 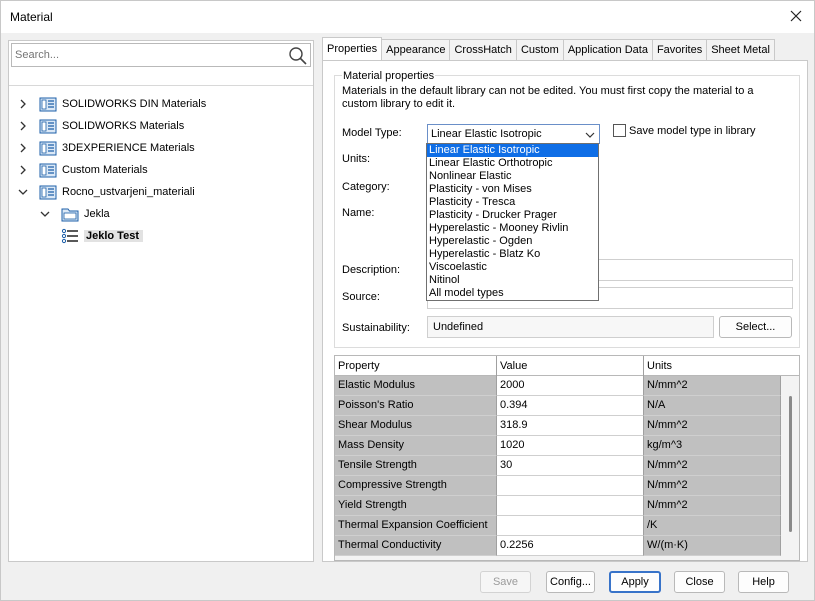 What do you see at coordinates (512, 293) in the screenshot?
I see `dropdown-option: All model types` at bounding box center [512, 293].